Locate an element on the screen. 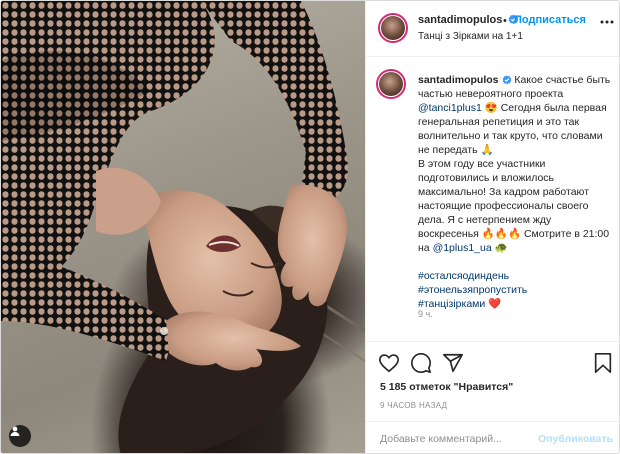 This screenshot has height=454, width=620. hashtag-link: #осталсяодиндень is located at coordinates (463, 276).